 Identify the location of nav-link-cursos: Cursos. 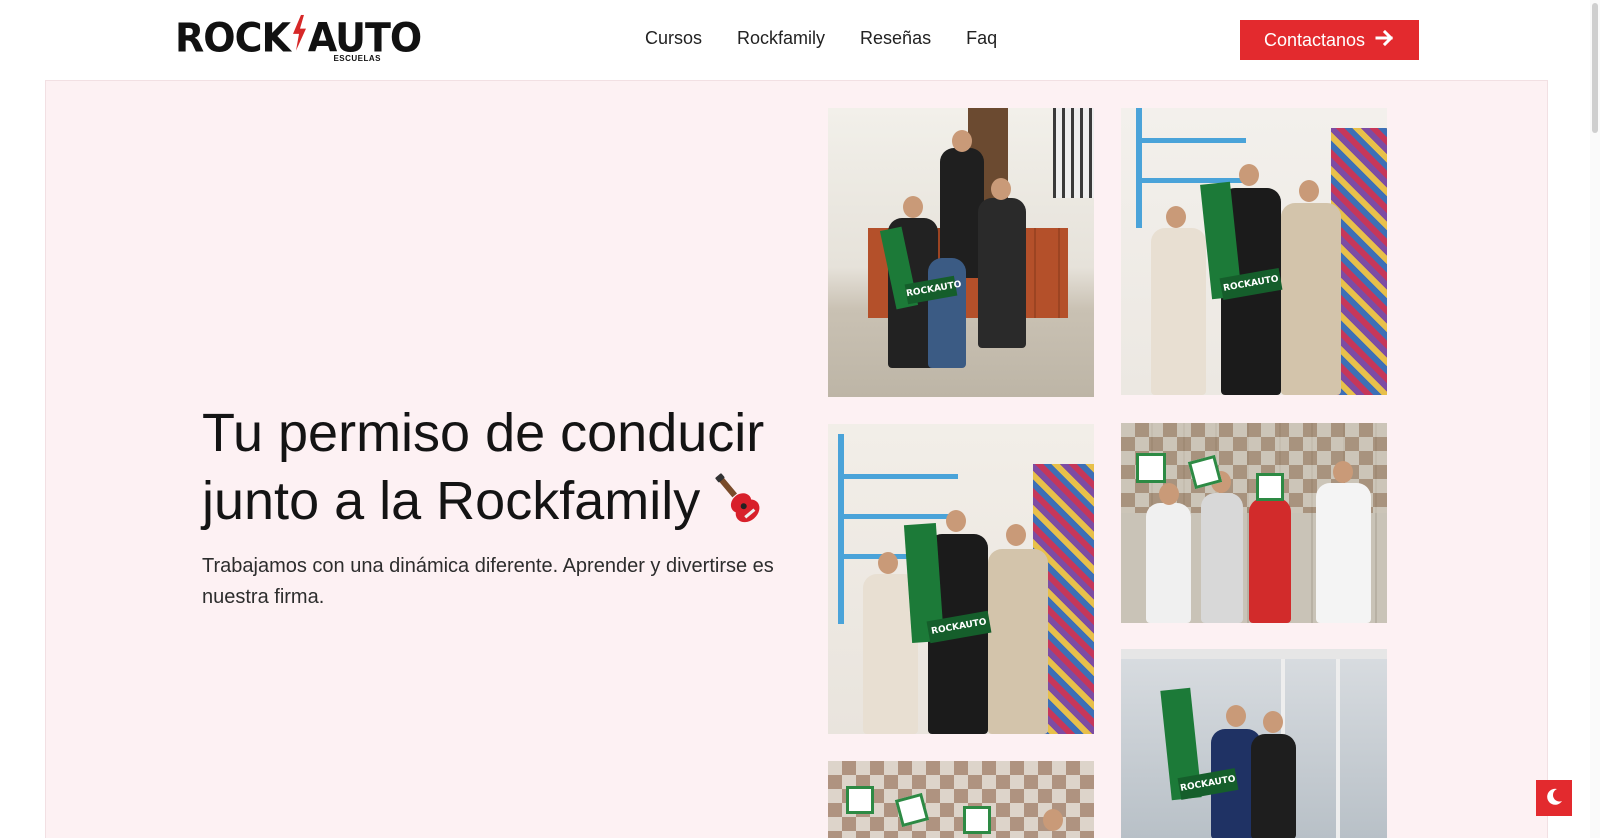
(673, 38).